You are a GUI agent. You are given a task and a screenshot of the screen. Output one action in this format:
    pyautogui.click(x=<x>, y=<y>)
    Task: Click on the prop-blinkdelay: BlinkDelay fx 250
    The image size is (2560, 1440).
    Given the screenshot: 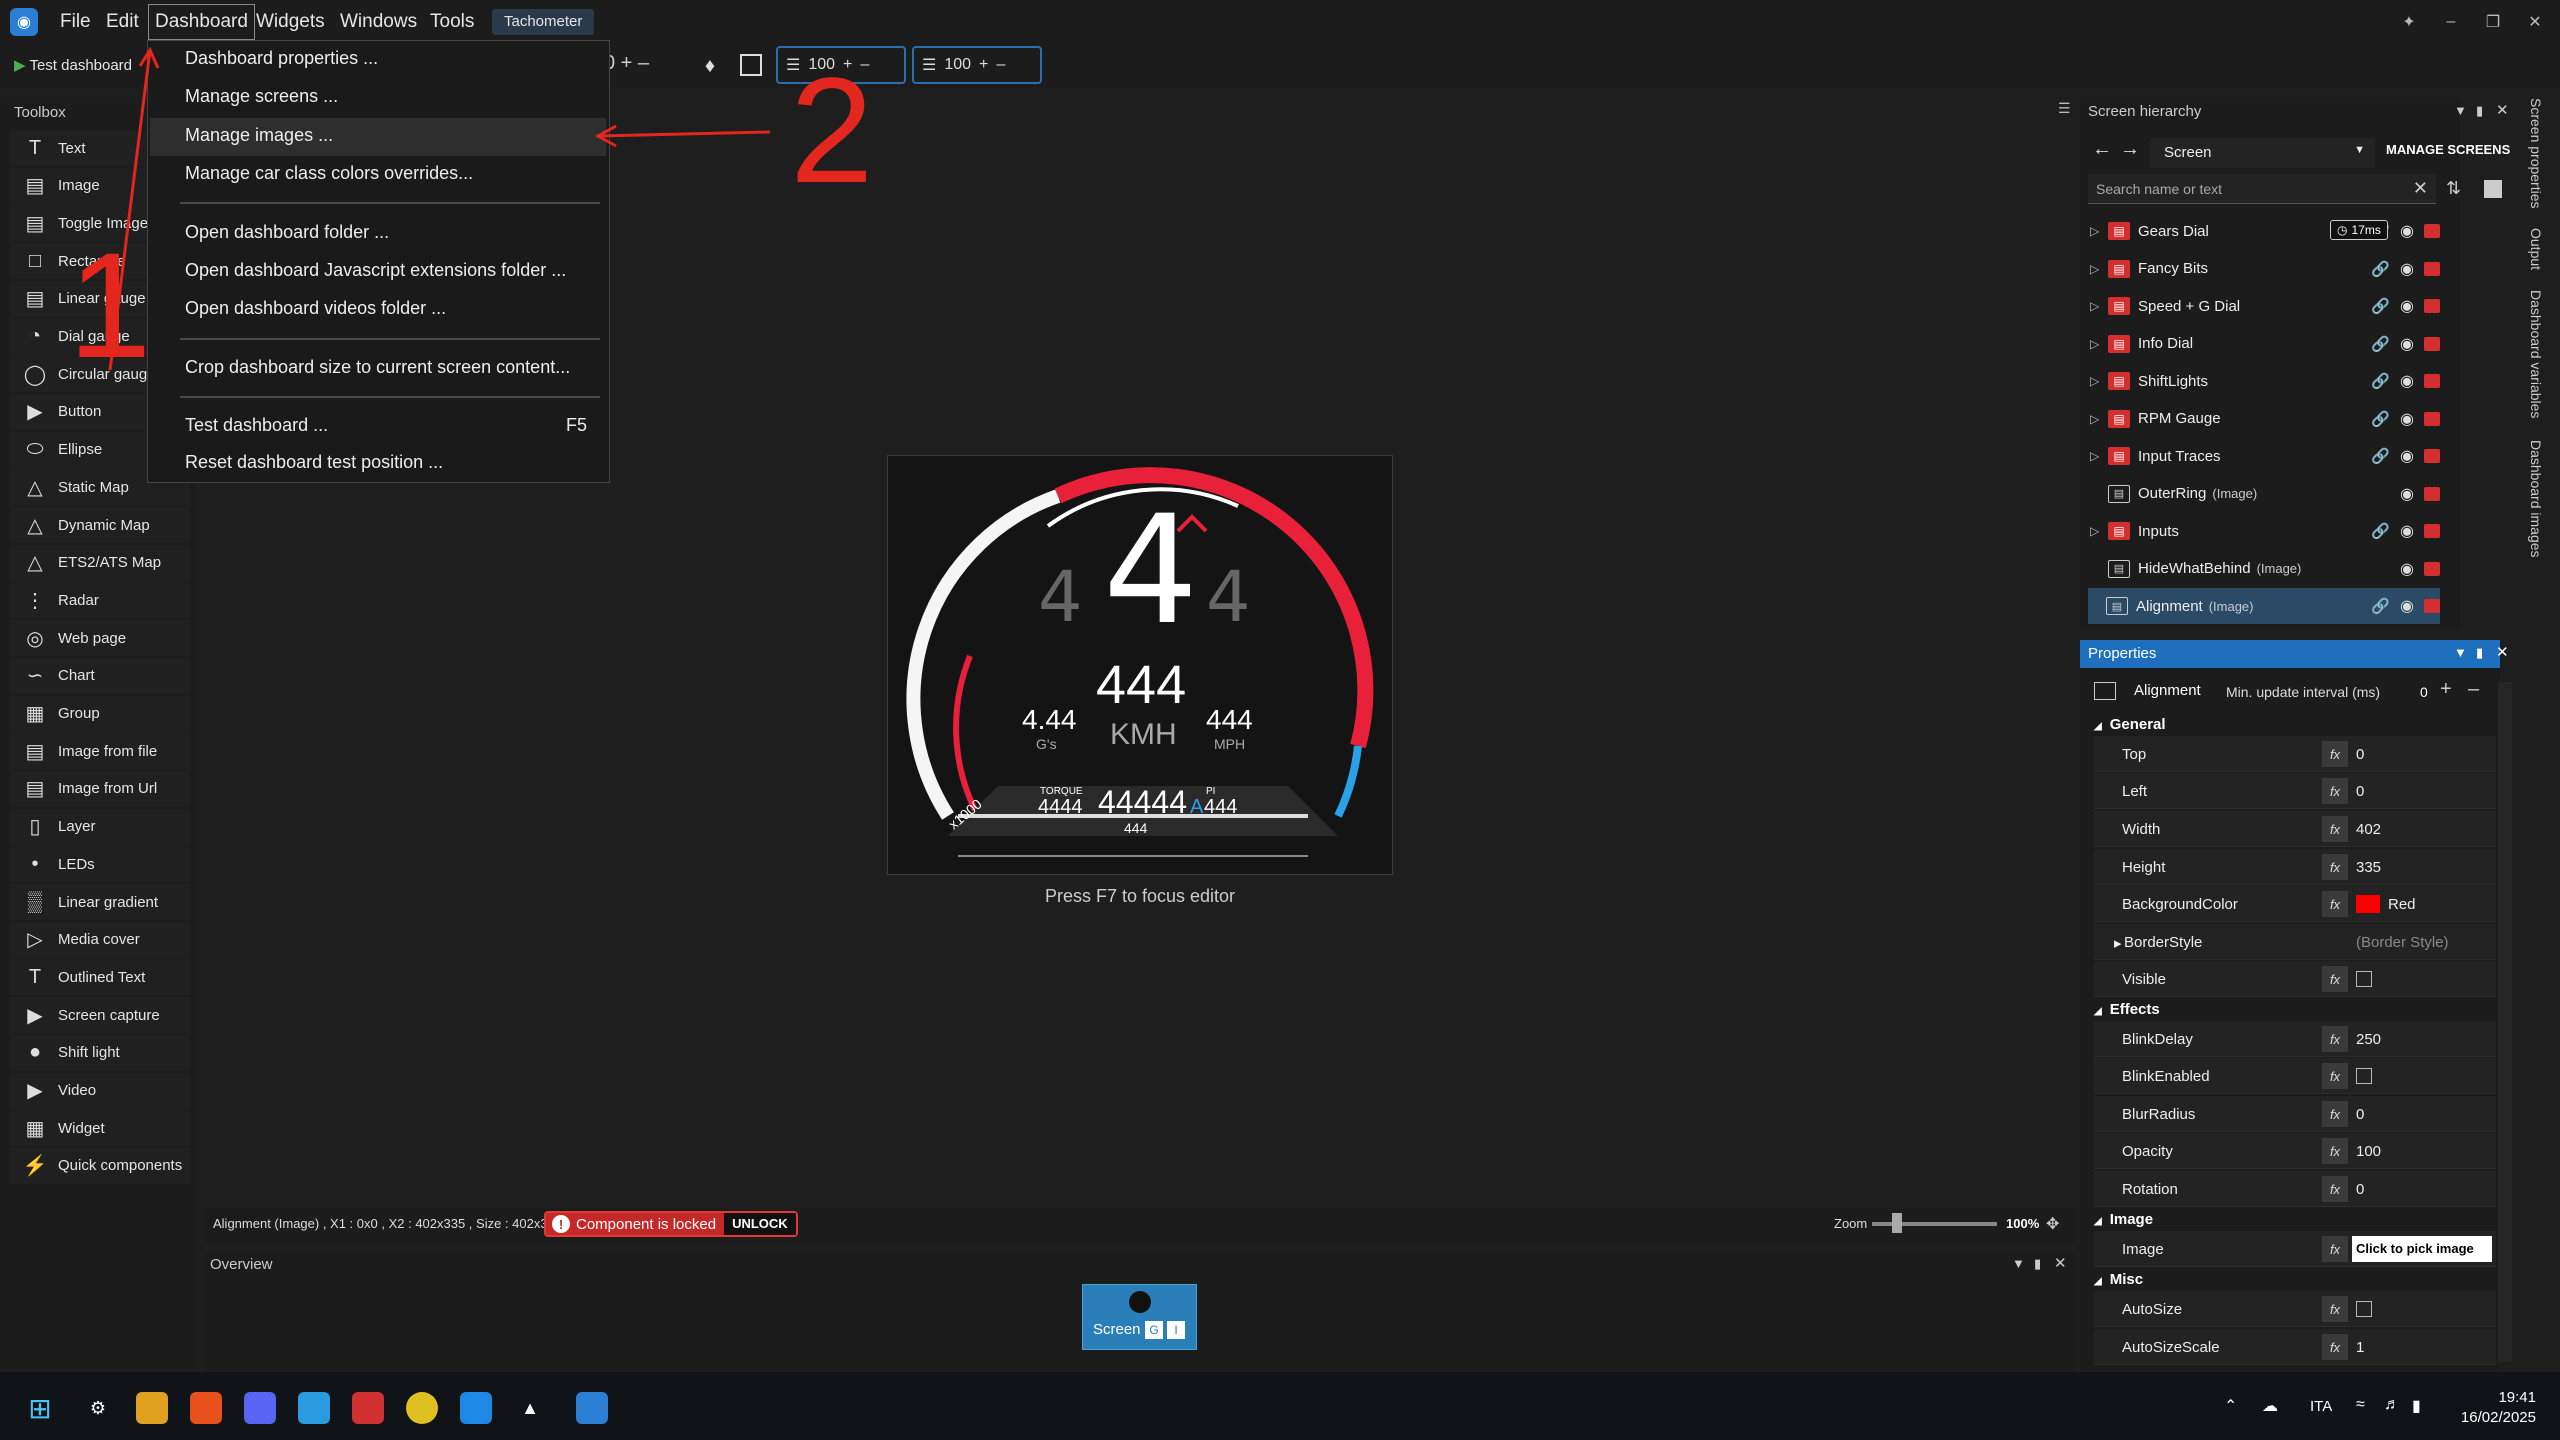 What is the action you would take?
    pyautogui.click(x=2295, y=1039)
    